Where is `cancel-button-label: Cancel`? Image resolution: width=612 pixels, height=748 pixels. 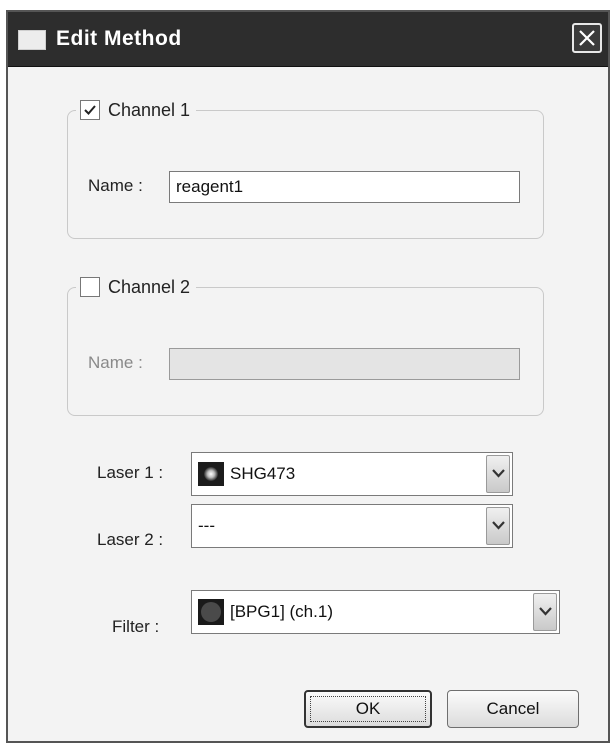
cancel-button-label: Cancel is located at coordinates (513, 708).